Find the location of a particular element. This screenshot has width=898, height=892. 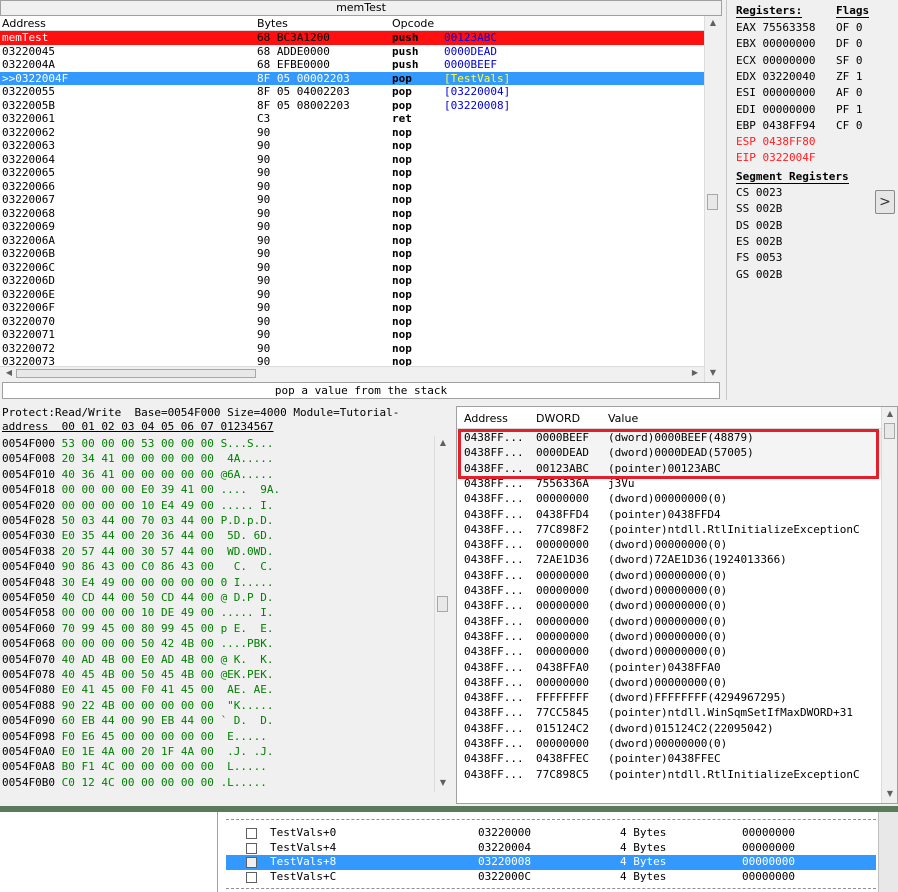

hex-bytes: E0 1E 4A 00 20 1F 4A 00 is located at coordinates (138, 751).